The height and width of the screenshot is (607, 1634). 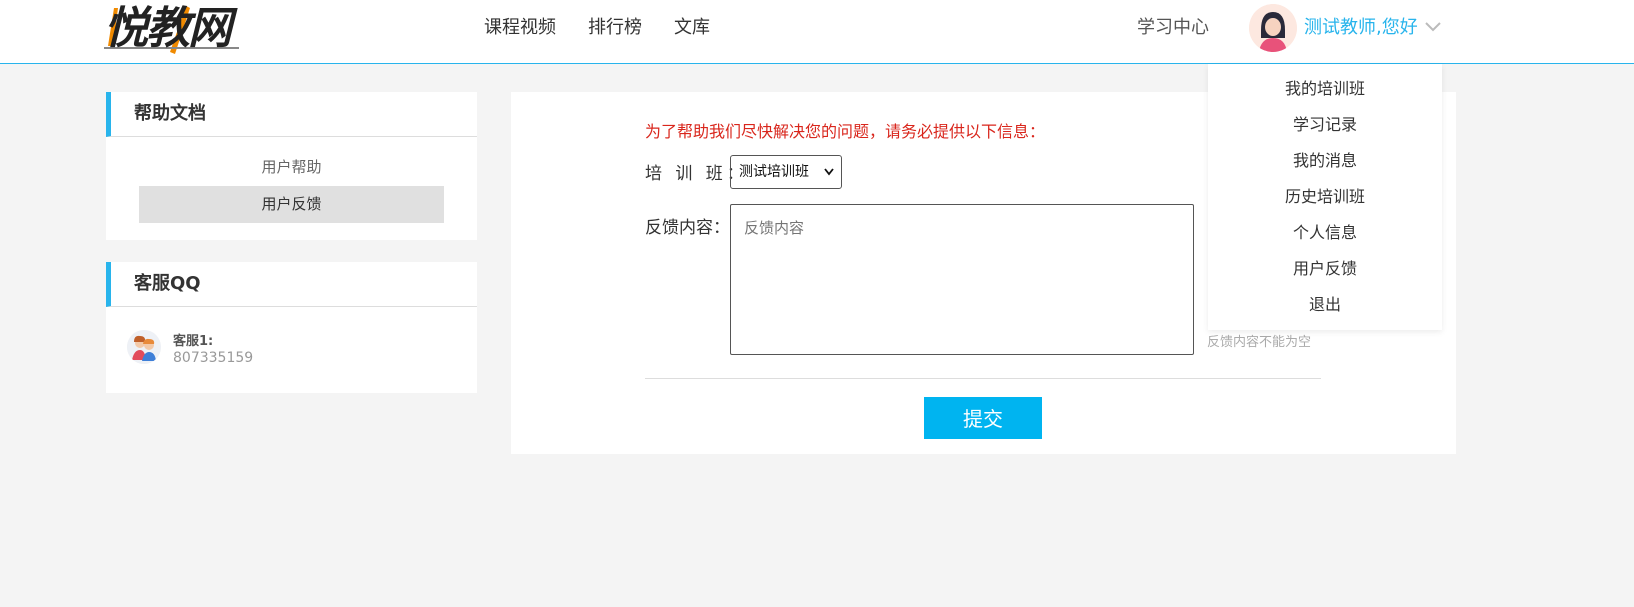 What do you see at coordinates (1325, 125) in the screenshot?
I see `menu-learning-records: 学习记录` at bounding box center [1325, 125].